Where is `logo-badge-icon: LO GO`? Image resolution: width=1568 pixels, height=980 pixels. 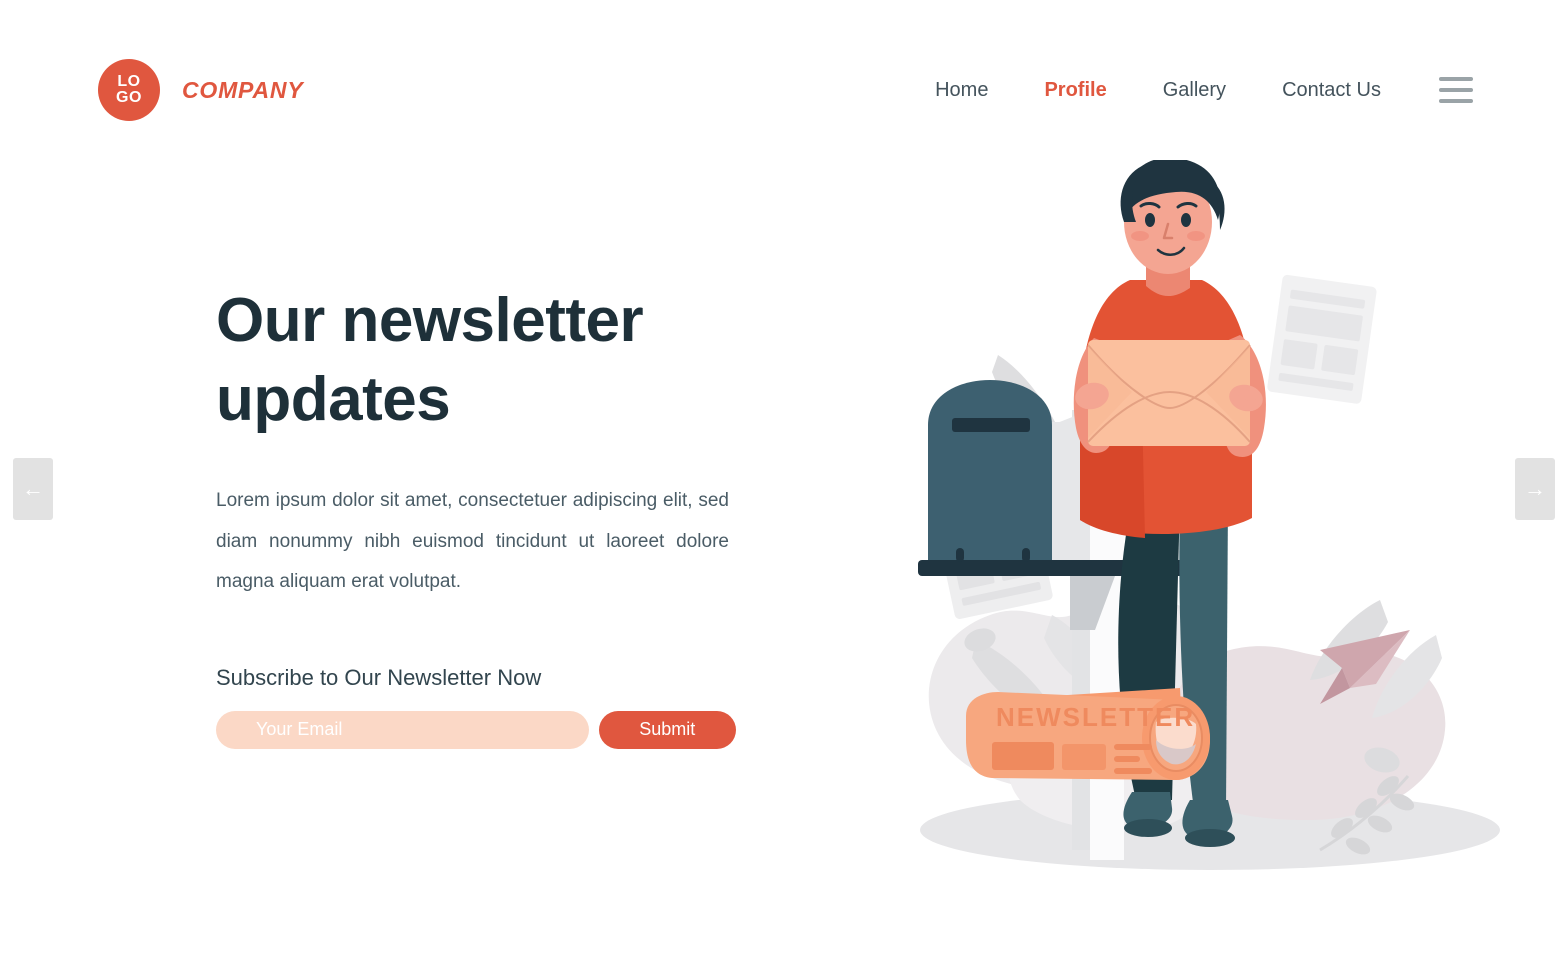
logo-badge-icon: LO GO is located at coordinates (129, 90).